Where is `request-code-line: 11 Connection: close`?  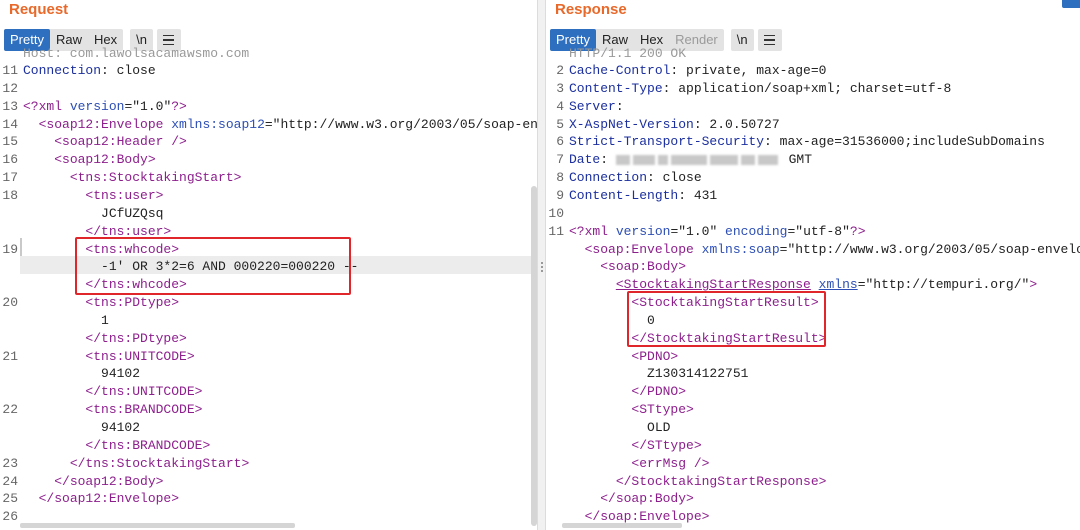
request-code-line: 11 Connection: close is located at coordinates (268, 71).